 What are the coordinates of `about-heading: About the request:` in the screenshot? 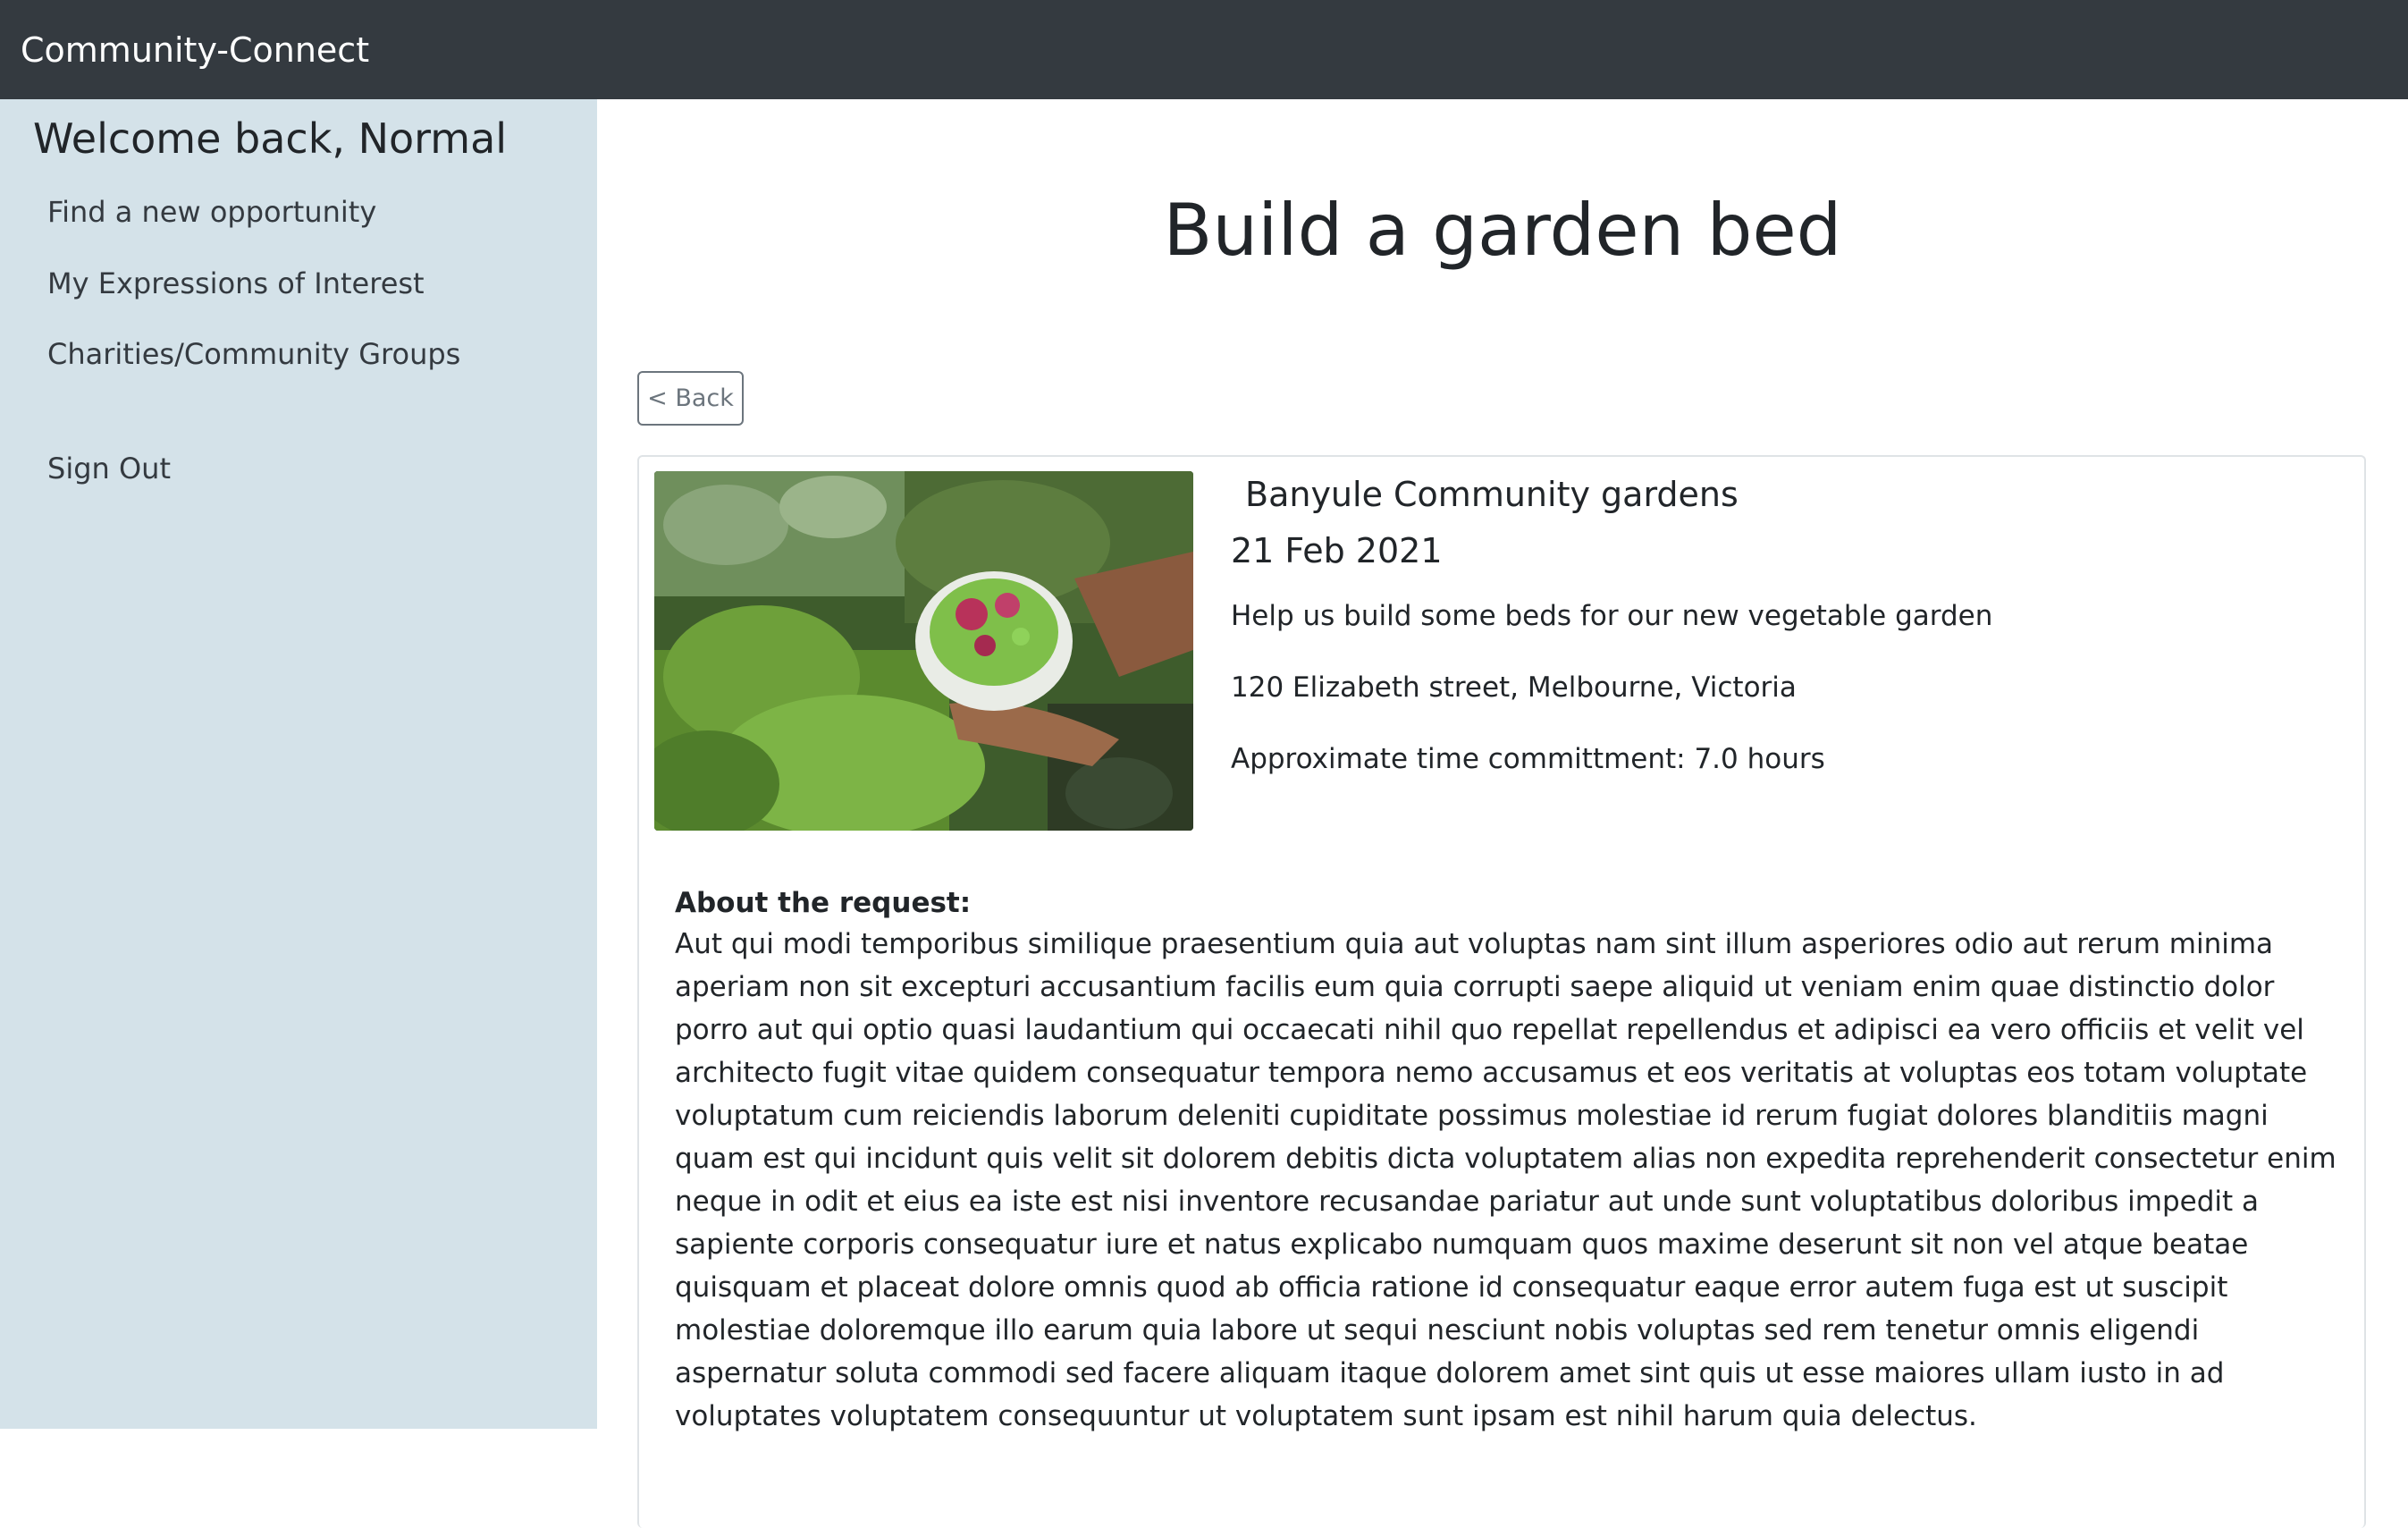 It's located at (824, 903).